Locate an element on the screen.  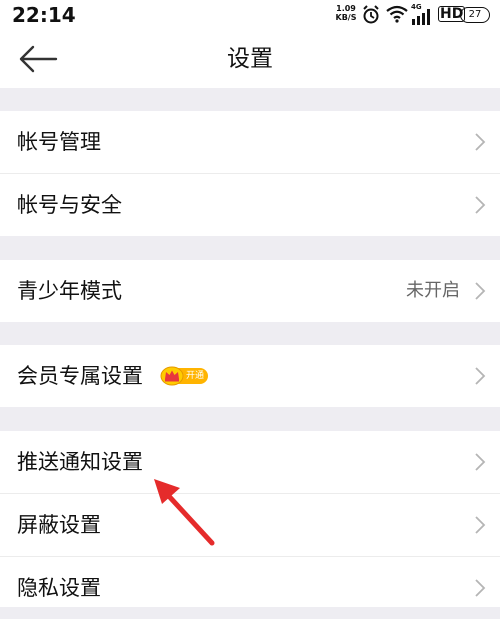
block-settings-item: 屏蔽设置 is located at coordinates (250, 525).